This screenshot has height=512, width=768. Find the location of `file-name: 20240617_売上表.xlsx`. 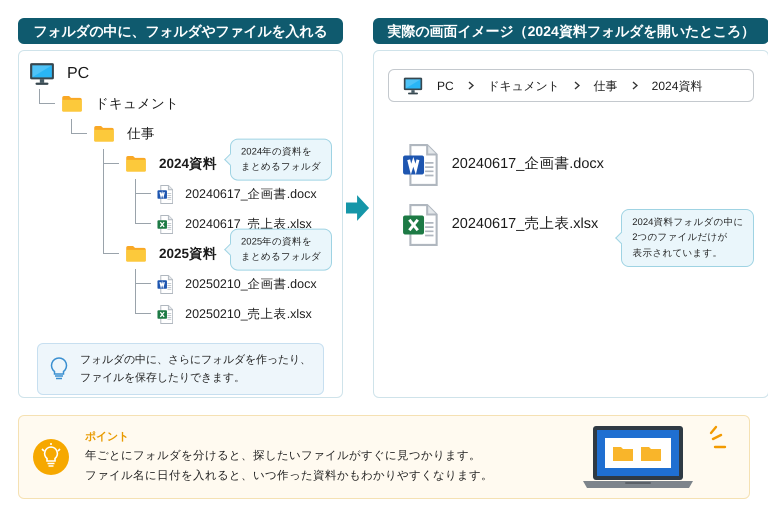

file-name: 20240617_売上表.xlsx is located at coordinates (525, 224).